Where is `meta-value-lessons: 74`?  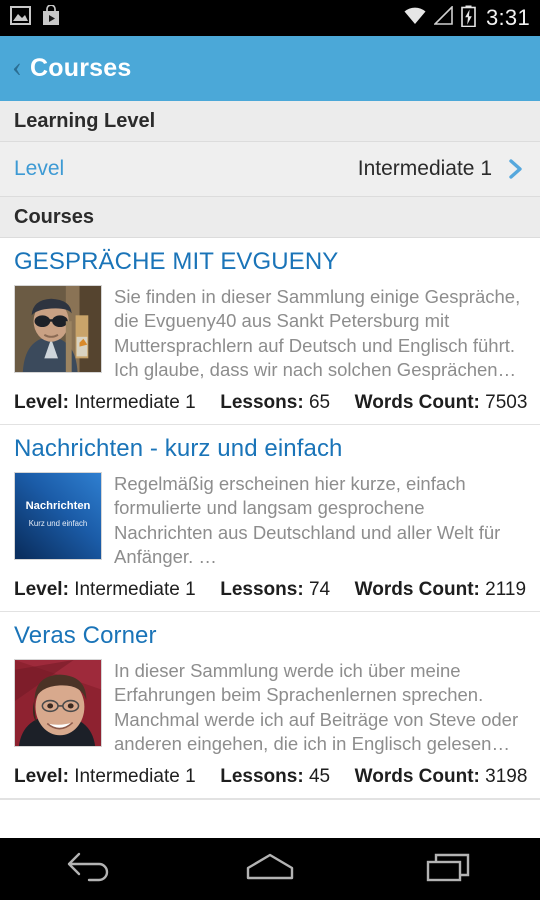 meta-value-lessons: 74 is located at coordinates (319, 589).